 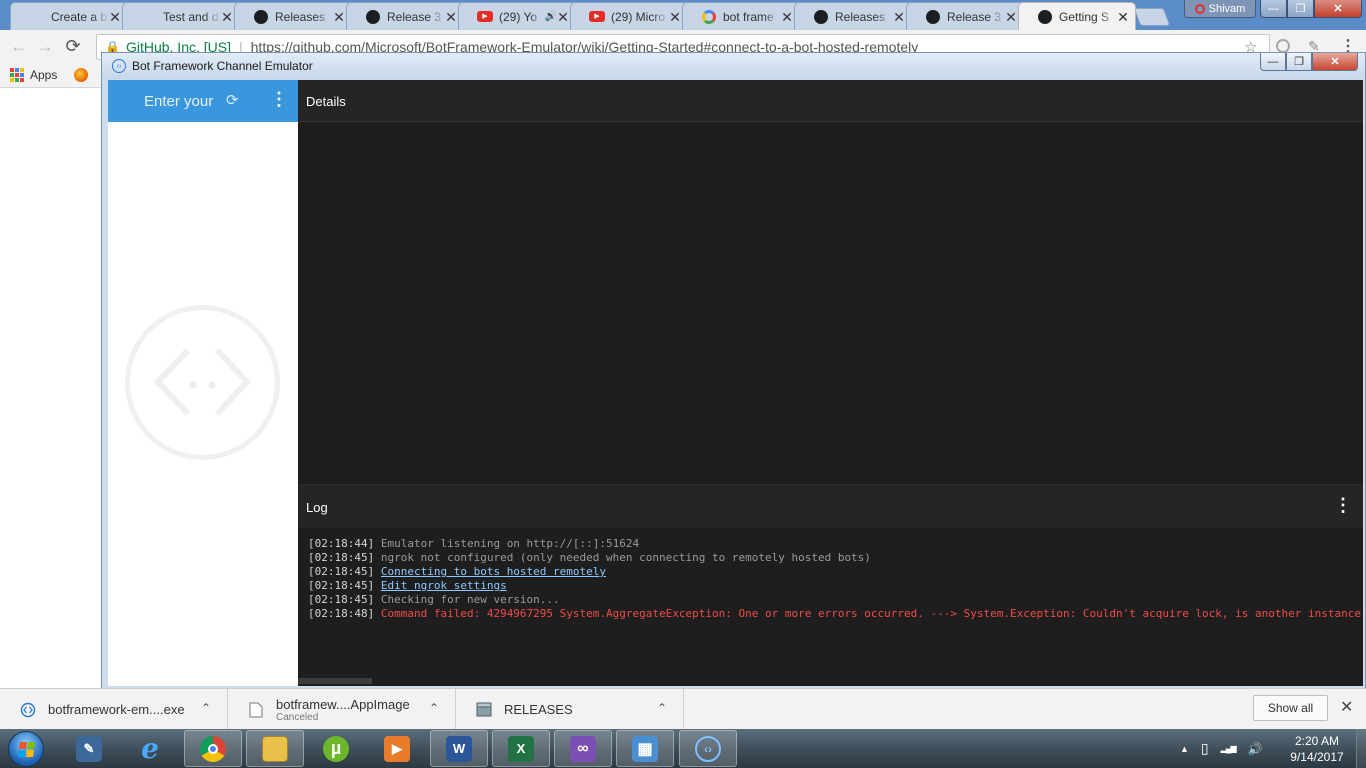 What do you see at coordinates (638, 16) in the screenshot?
I see `tab-title: (29) Micro` at bounding box center [638, 16].